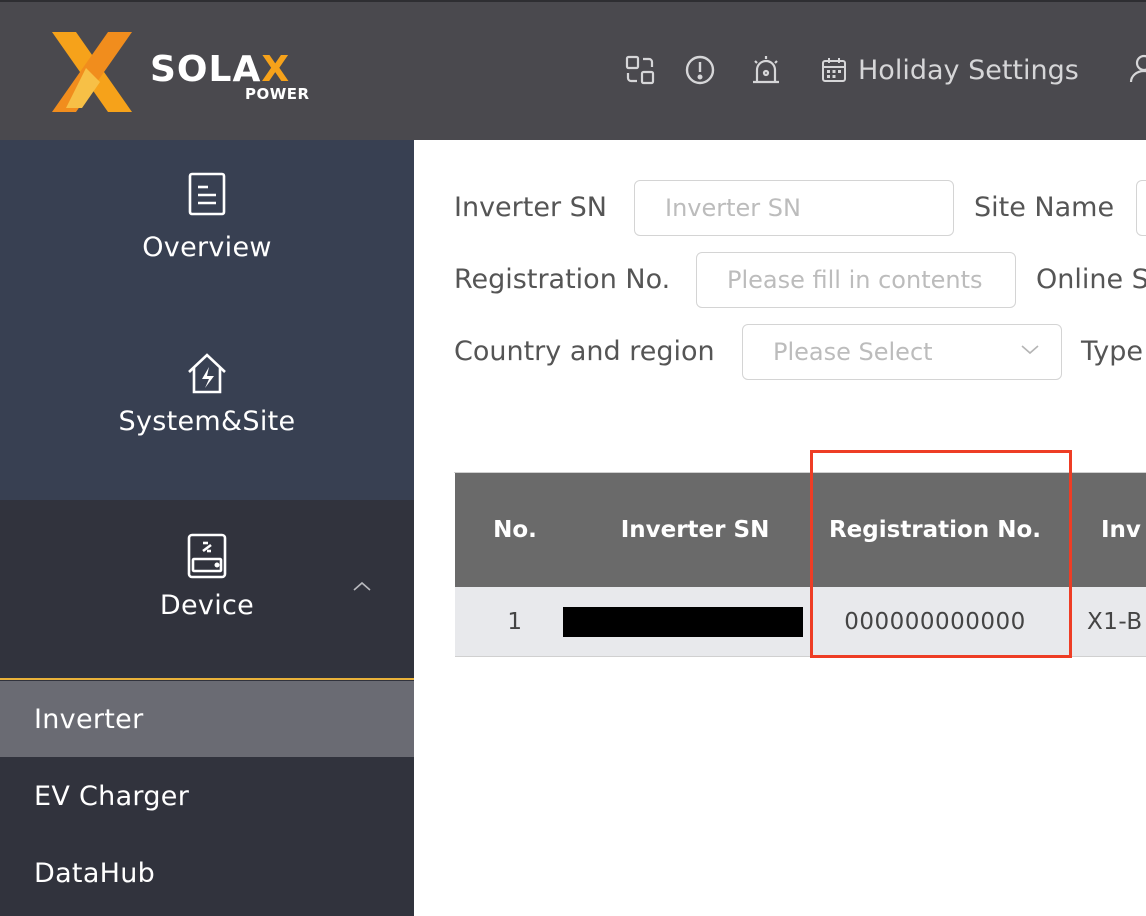 The width and height of the screenshot is (1146, 916). Describe the element at coordinates (277, 94) in the screenshot. I see `brand-subtitle: POWER` at that location.